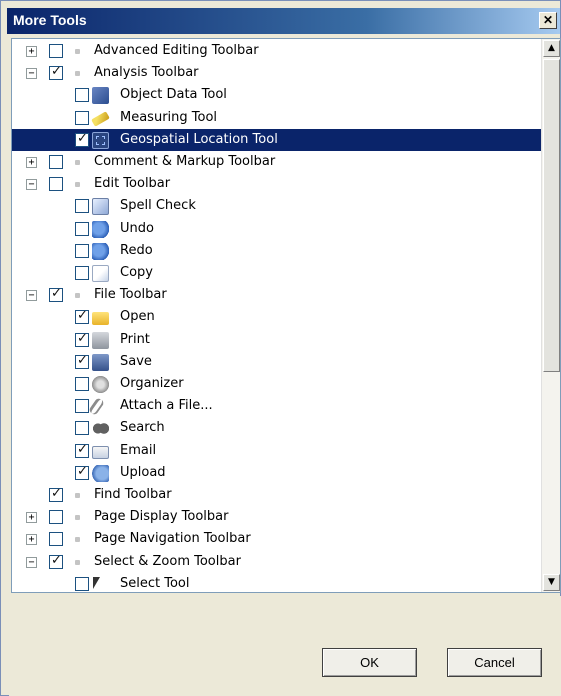 The width and height of the screenshot is (561, 696). What do you see at coordinates (276, 95) in the screenshot?
I see `tree-item: Object Data Tool` at bounding box center [276, 95].